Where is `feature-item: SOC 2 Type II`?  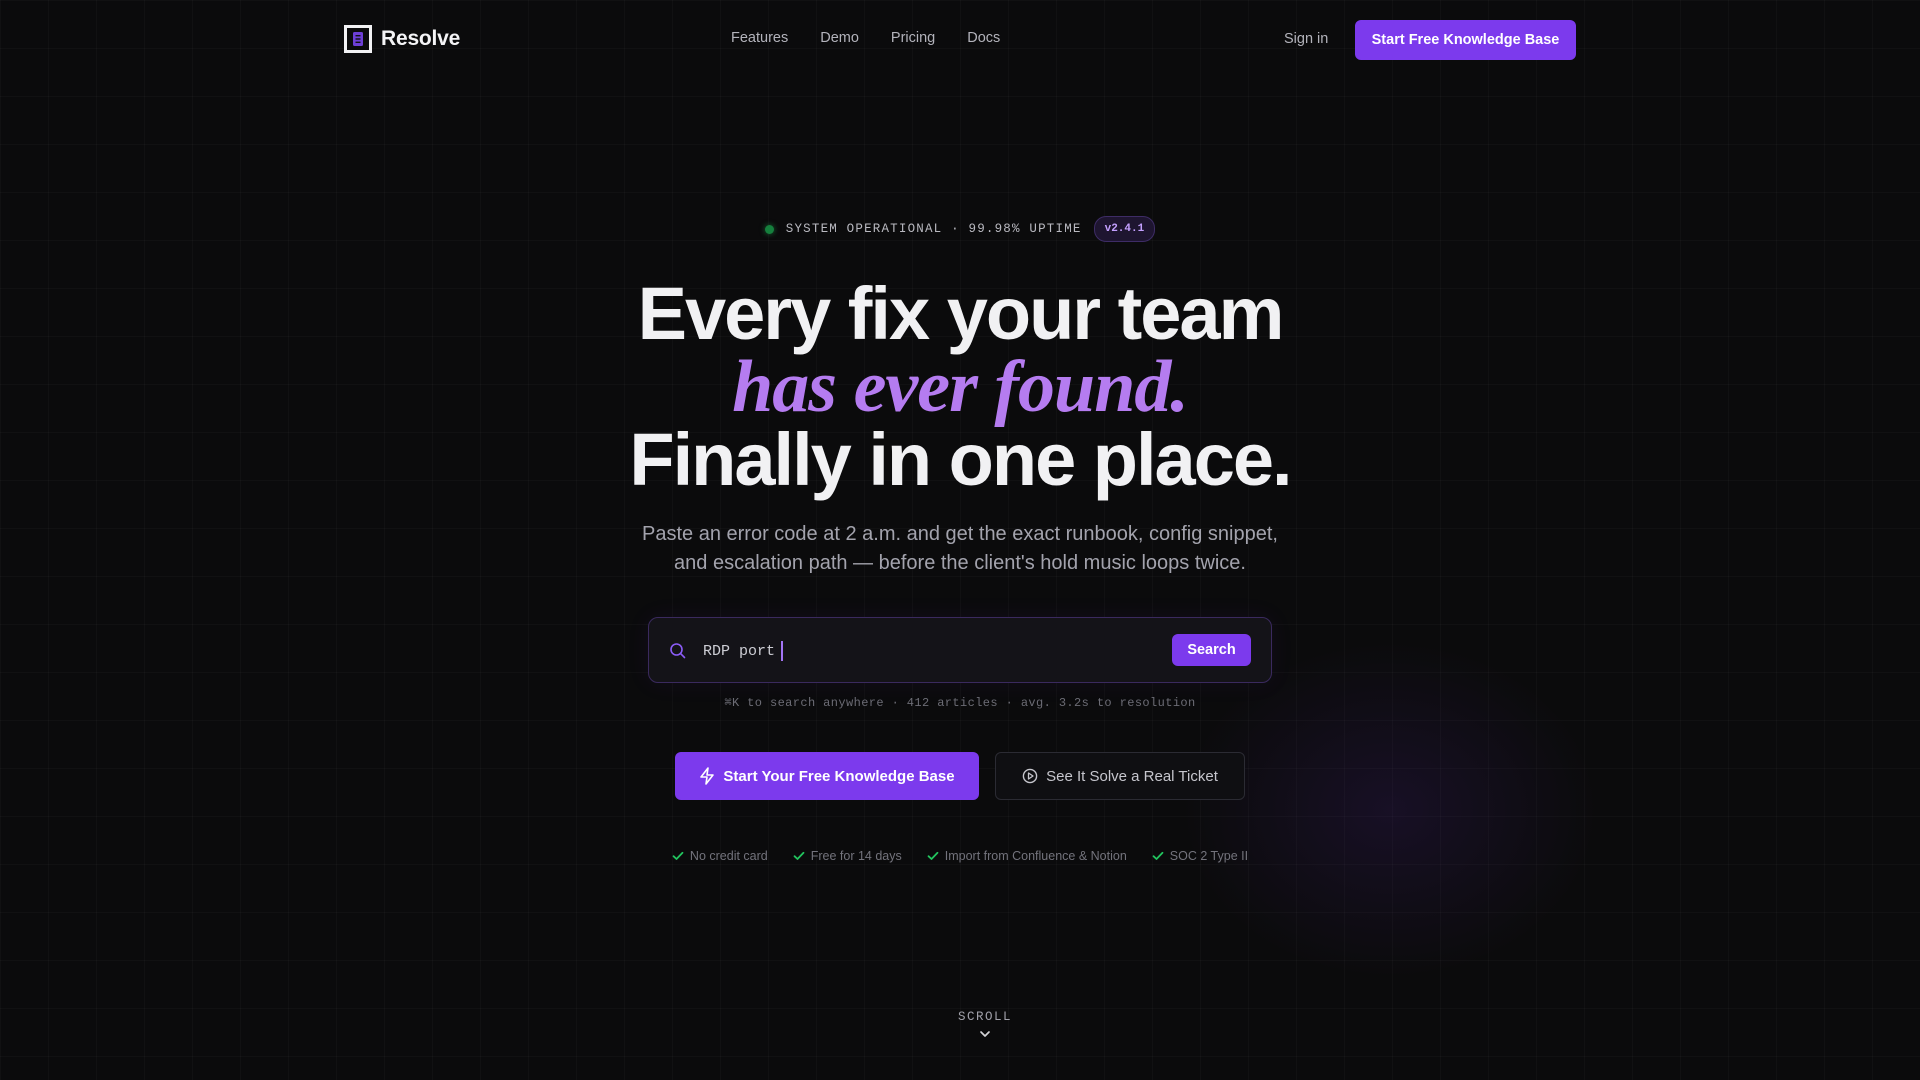
feature-item: SOC 2 Type II is located at coordinates (1200, 856).